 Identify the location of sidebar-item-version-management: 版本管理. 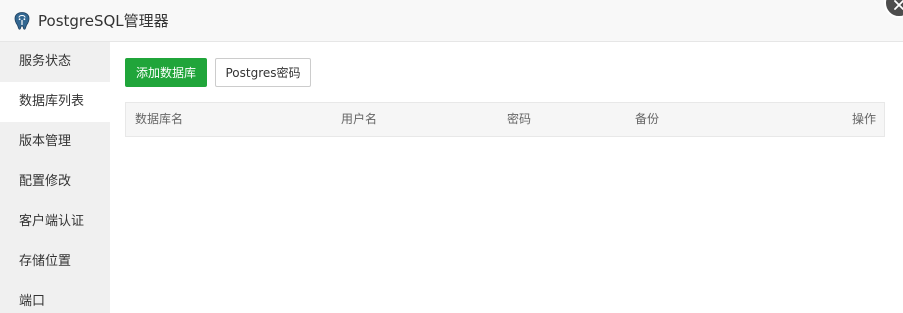
(55, 142).